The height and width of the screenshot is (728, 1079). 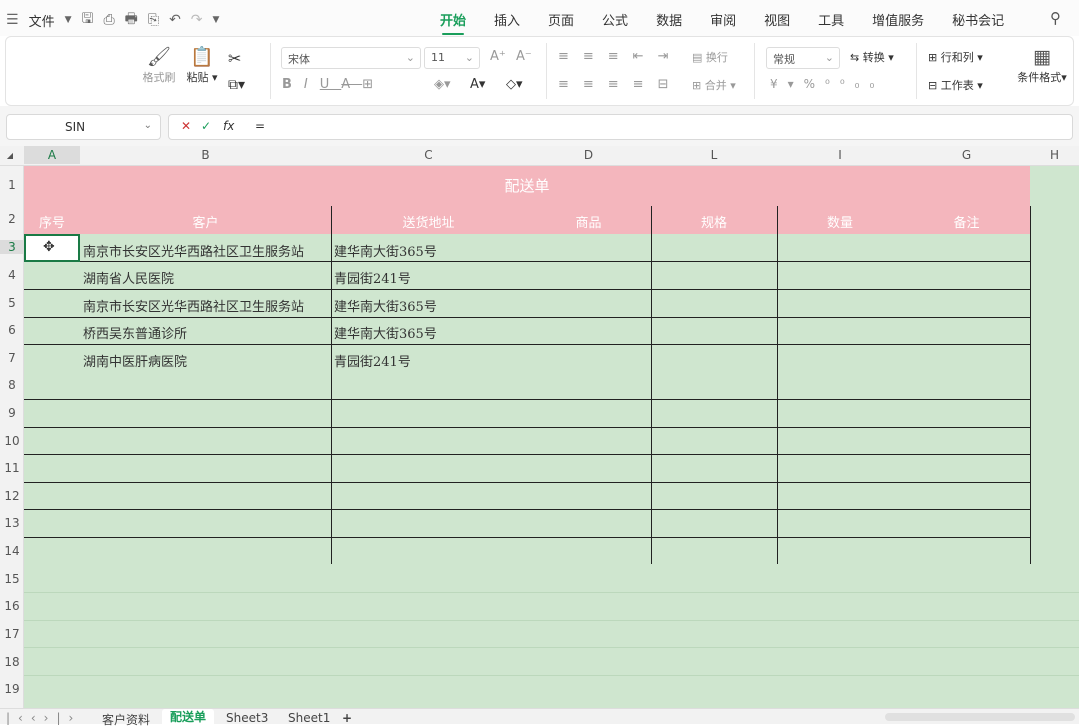 I want to click on row-header: 1, so click(x=12, y=185).